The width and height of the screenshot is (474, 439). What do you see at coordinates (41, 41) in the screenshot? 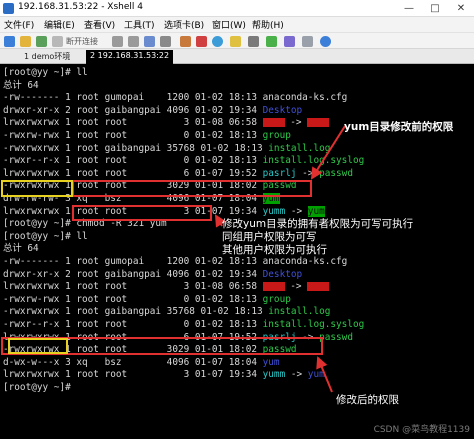
I see `reconnect-icon` at bounding box center [41, 41].